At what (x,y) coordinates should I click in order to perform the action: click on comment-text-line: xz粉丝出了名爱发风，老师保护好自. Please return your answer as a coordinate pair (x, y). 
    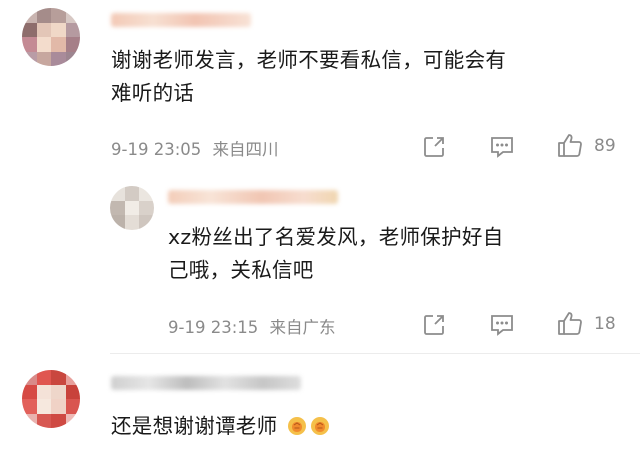
    Looking at the image, I should click on (336, 237).